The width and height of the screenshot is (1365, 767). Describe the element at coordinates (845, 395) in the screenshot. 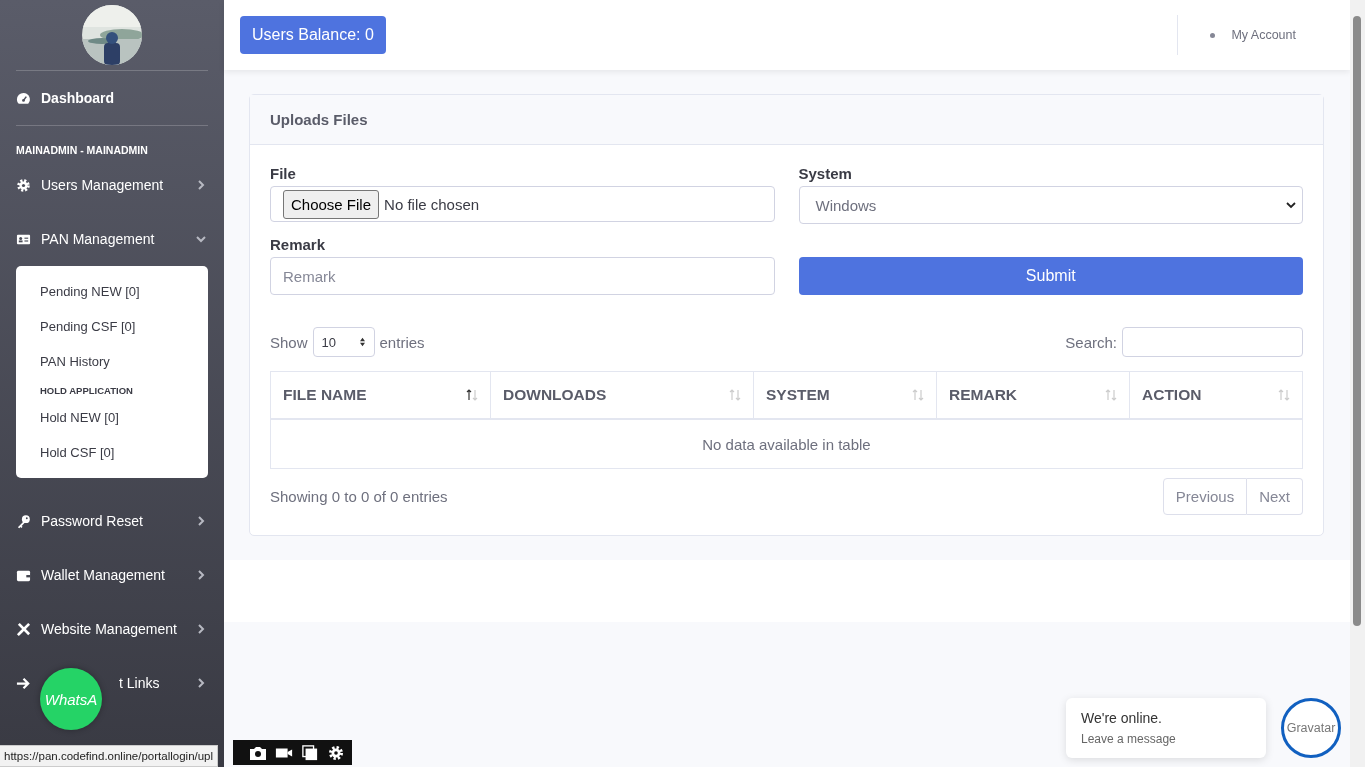

I see `column-header: SYSTEM` at that location.